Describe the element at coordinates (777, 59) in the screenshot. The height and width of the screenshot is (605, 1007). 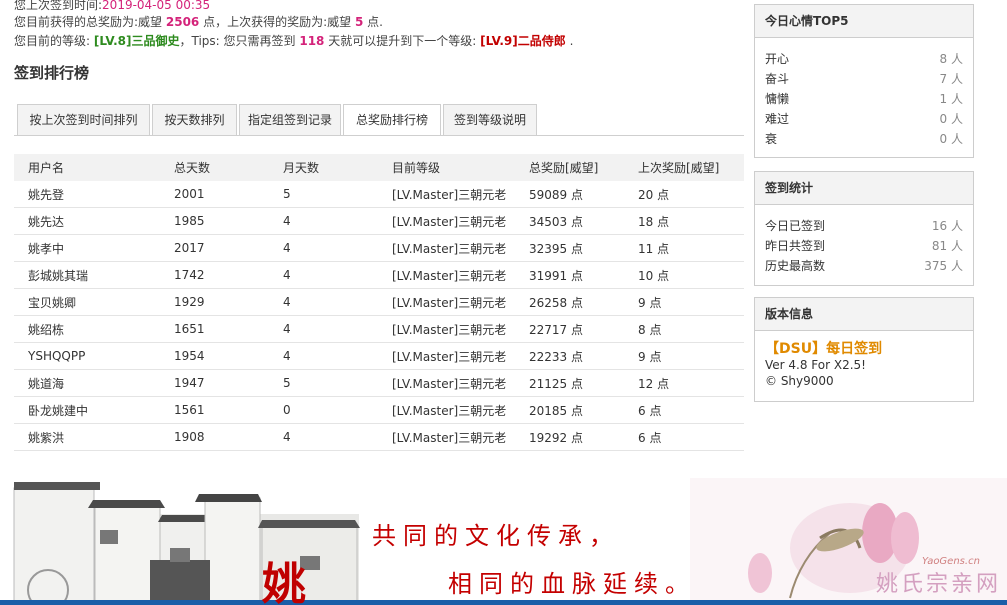
I see `mood-label: 开心` at that location.